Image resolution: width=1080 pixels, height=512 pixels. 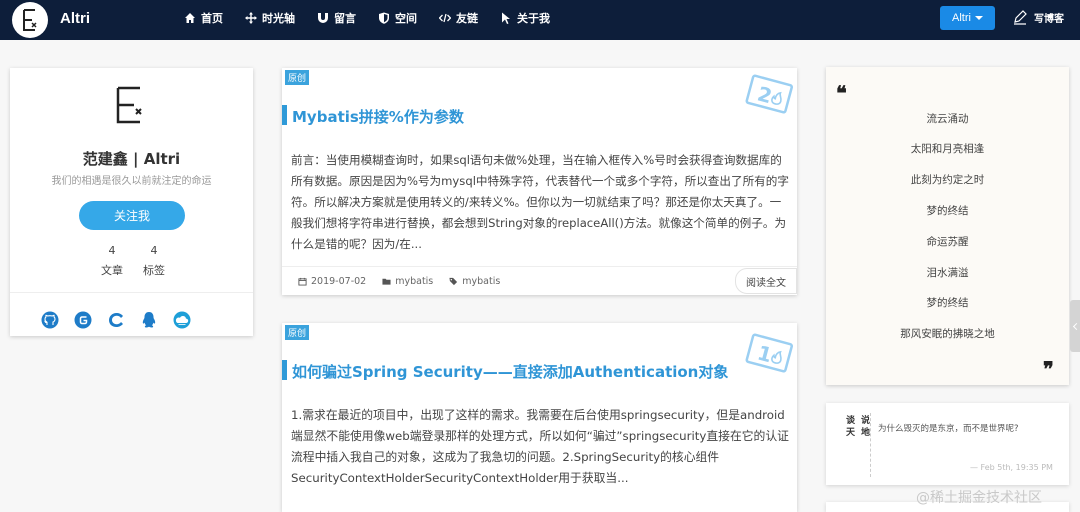 I want to click on cloud-icon, so click(x=182, y=320).